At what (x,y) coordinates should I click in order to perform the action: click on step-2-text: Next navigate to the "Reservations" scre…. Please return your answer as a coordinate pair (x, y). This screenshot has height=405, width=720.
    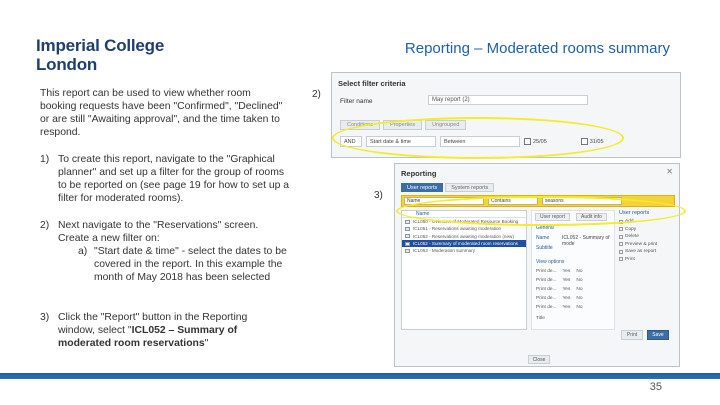
    Looking at the image, I should click on (158, 232).